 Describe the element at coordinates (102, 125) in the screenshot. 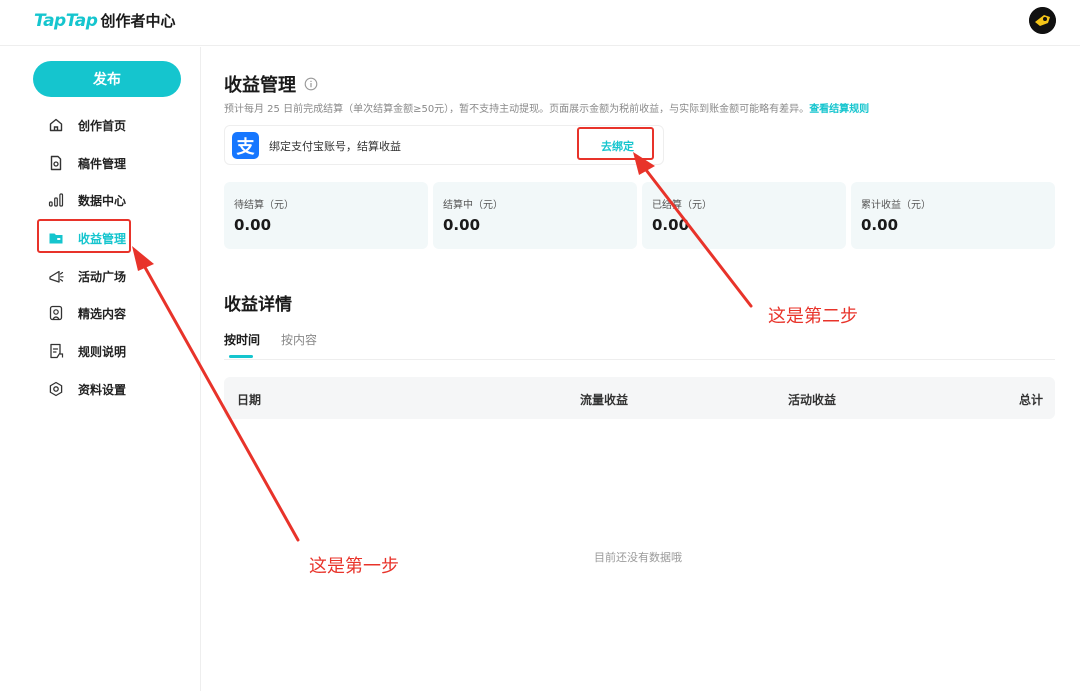

I see `sidebar-item-label: 创作首页` at that location.